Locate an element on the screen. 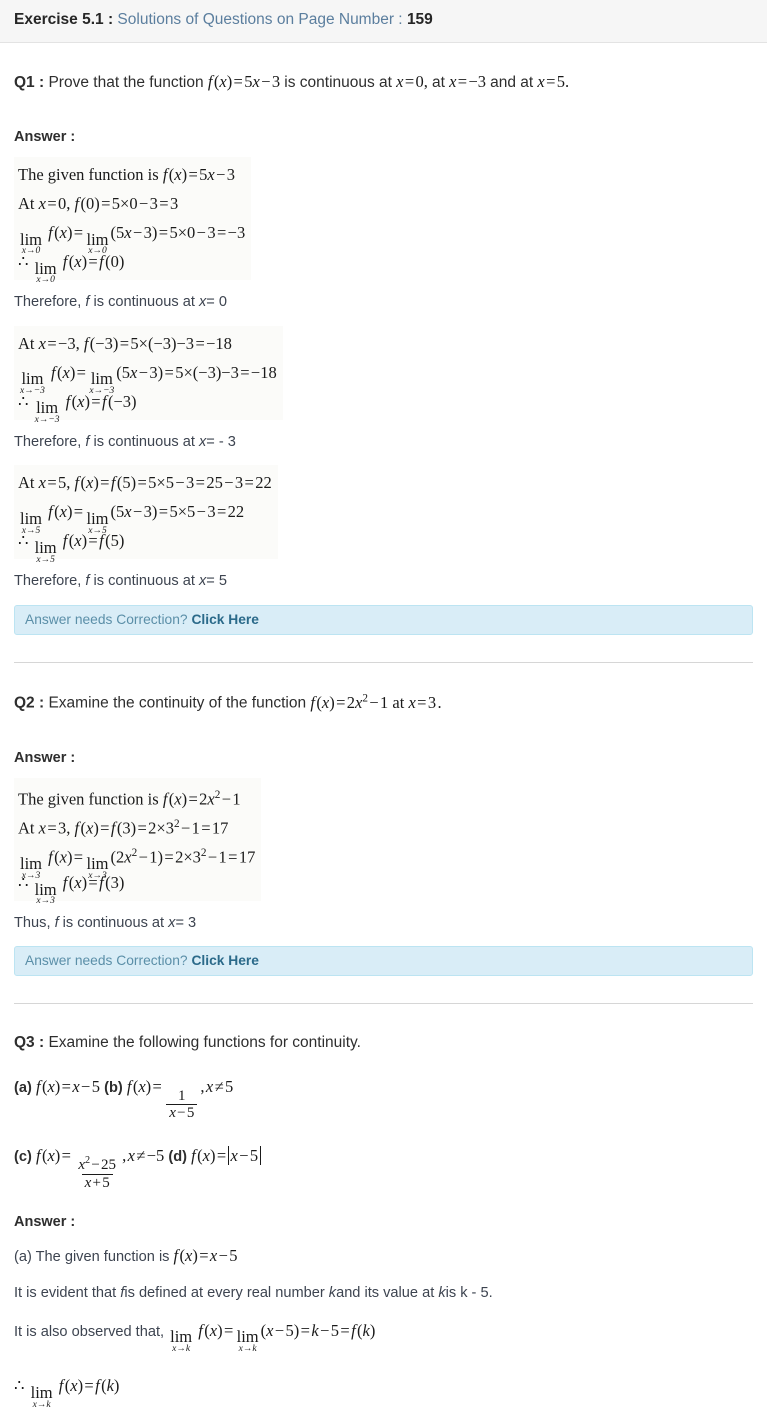 The width and height of the screenshot is (767, 1410). question-label-q3: Q3 : is located at coordinates (29, 1043).